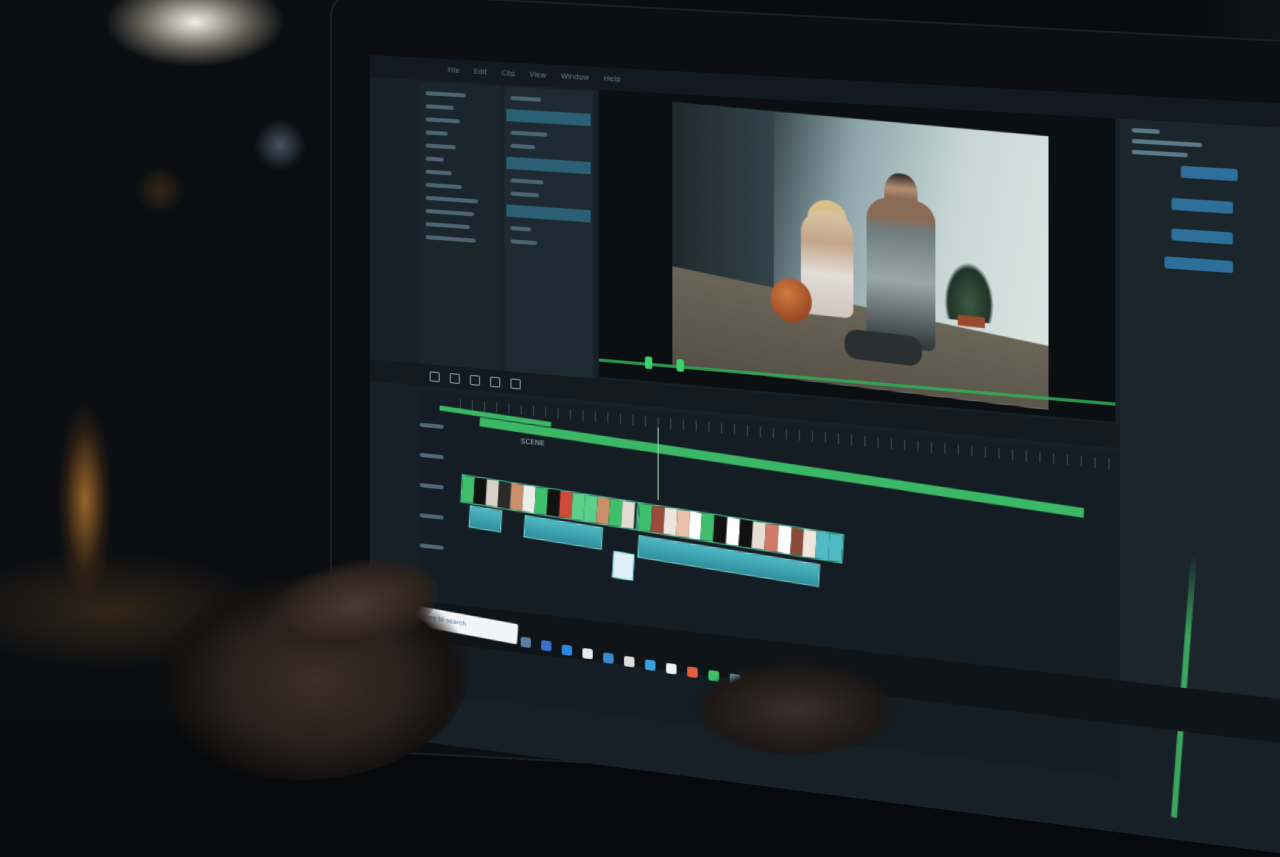  I want to click on video-plant-pot, so click(971, 321).